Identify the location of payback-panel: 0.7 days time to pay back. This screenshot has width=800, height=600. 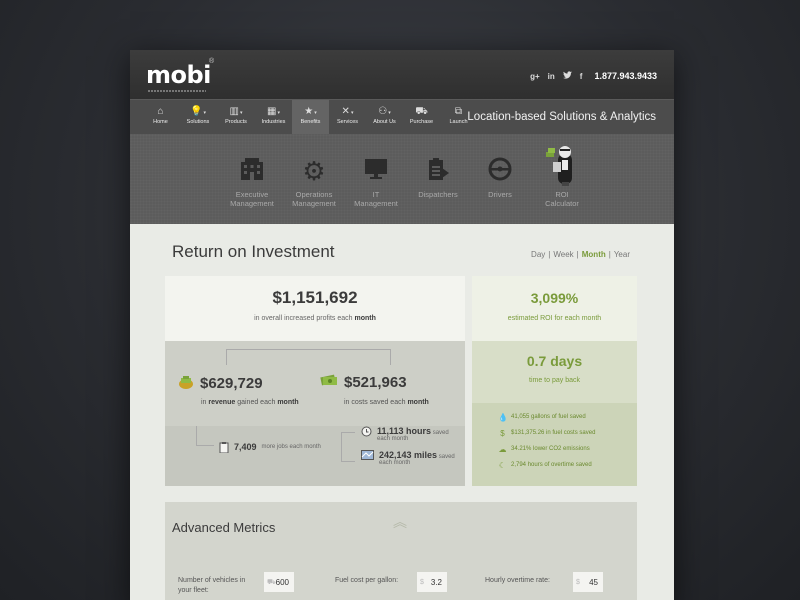
(554, 372).